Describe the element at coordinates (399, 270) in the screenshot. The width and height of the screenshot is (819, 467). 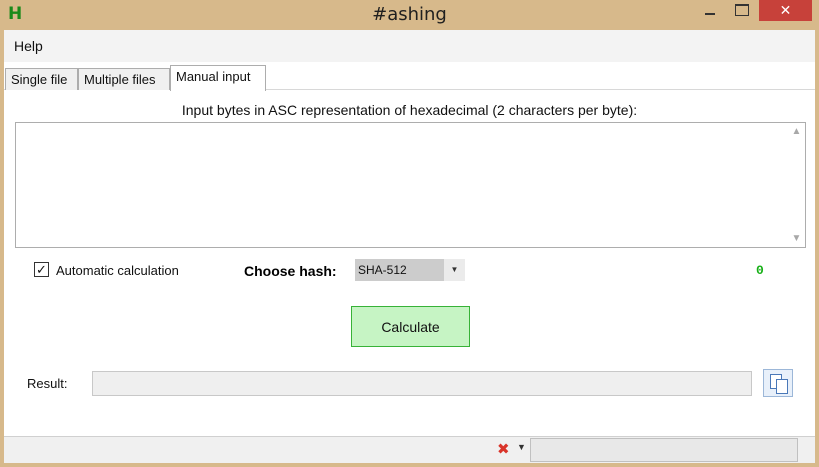
I see `hash-selected-value: SHA-512` at that location.